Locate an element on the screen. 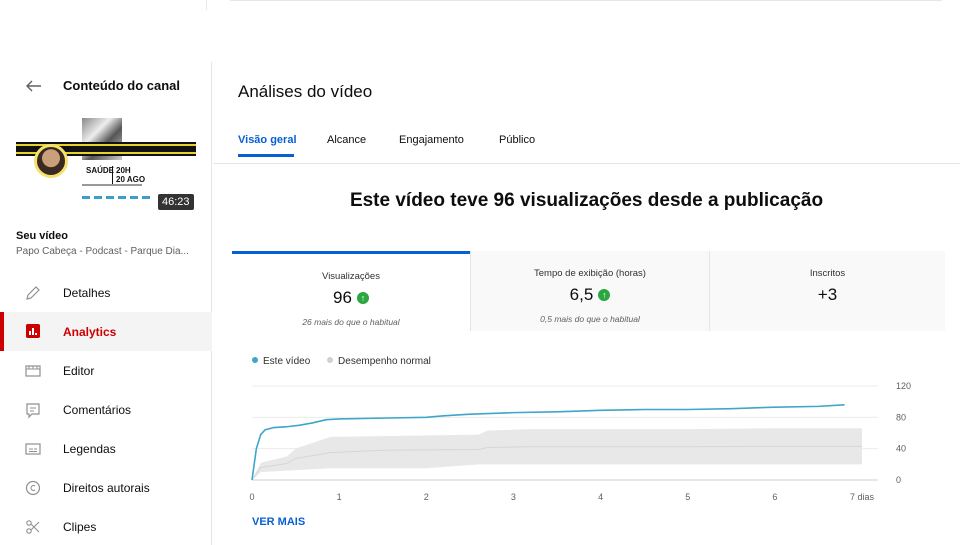 Image resolution: width=960 pixels, height=545 pixels. sidebar-item-label: Comentários is located at coordinates (97, 410).